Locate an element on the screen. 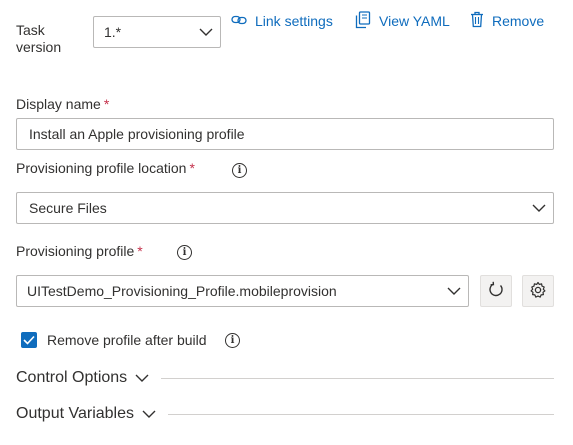 The height and width of the screenshot is (445, 573). control-options-section: Control Options is located at coordinates (285, 378).